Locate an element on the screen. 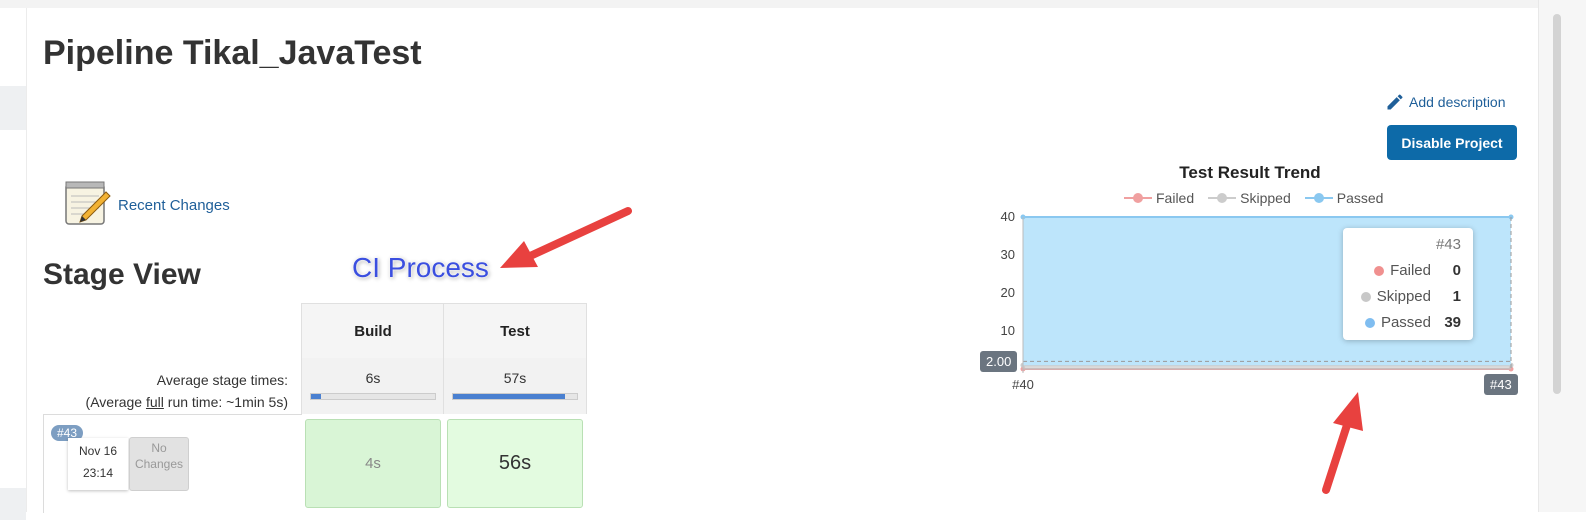  legend-item-passed: Passed is located at coordinates (1344, 198).